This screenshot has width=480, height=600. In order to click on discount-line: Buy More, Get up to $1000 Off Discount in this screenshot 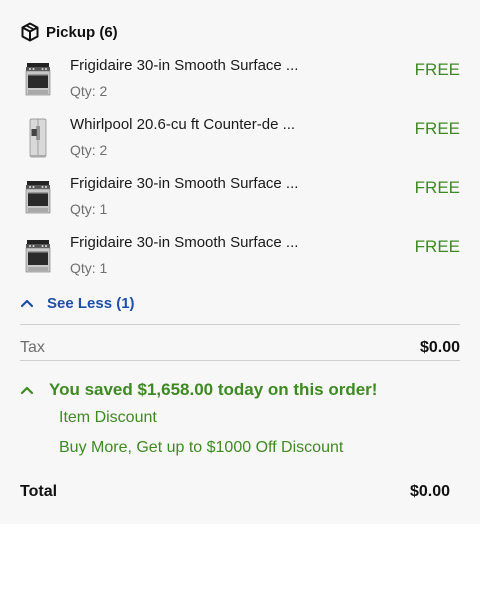, I will do `click(201, 447)`.